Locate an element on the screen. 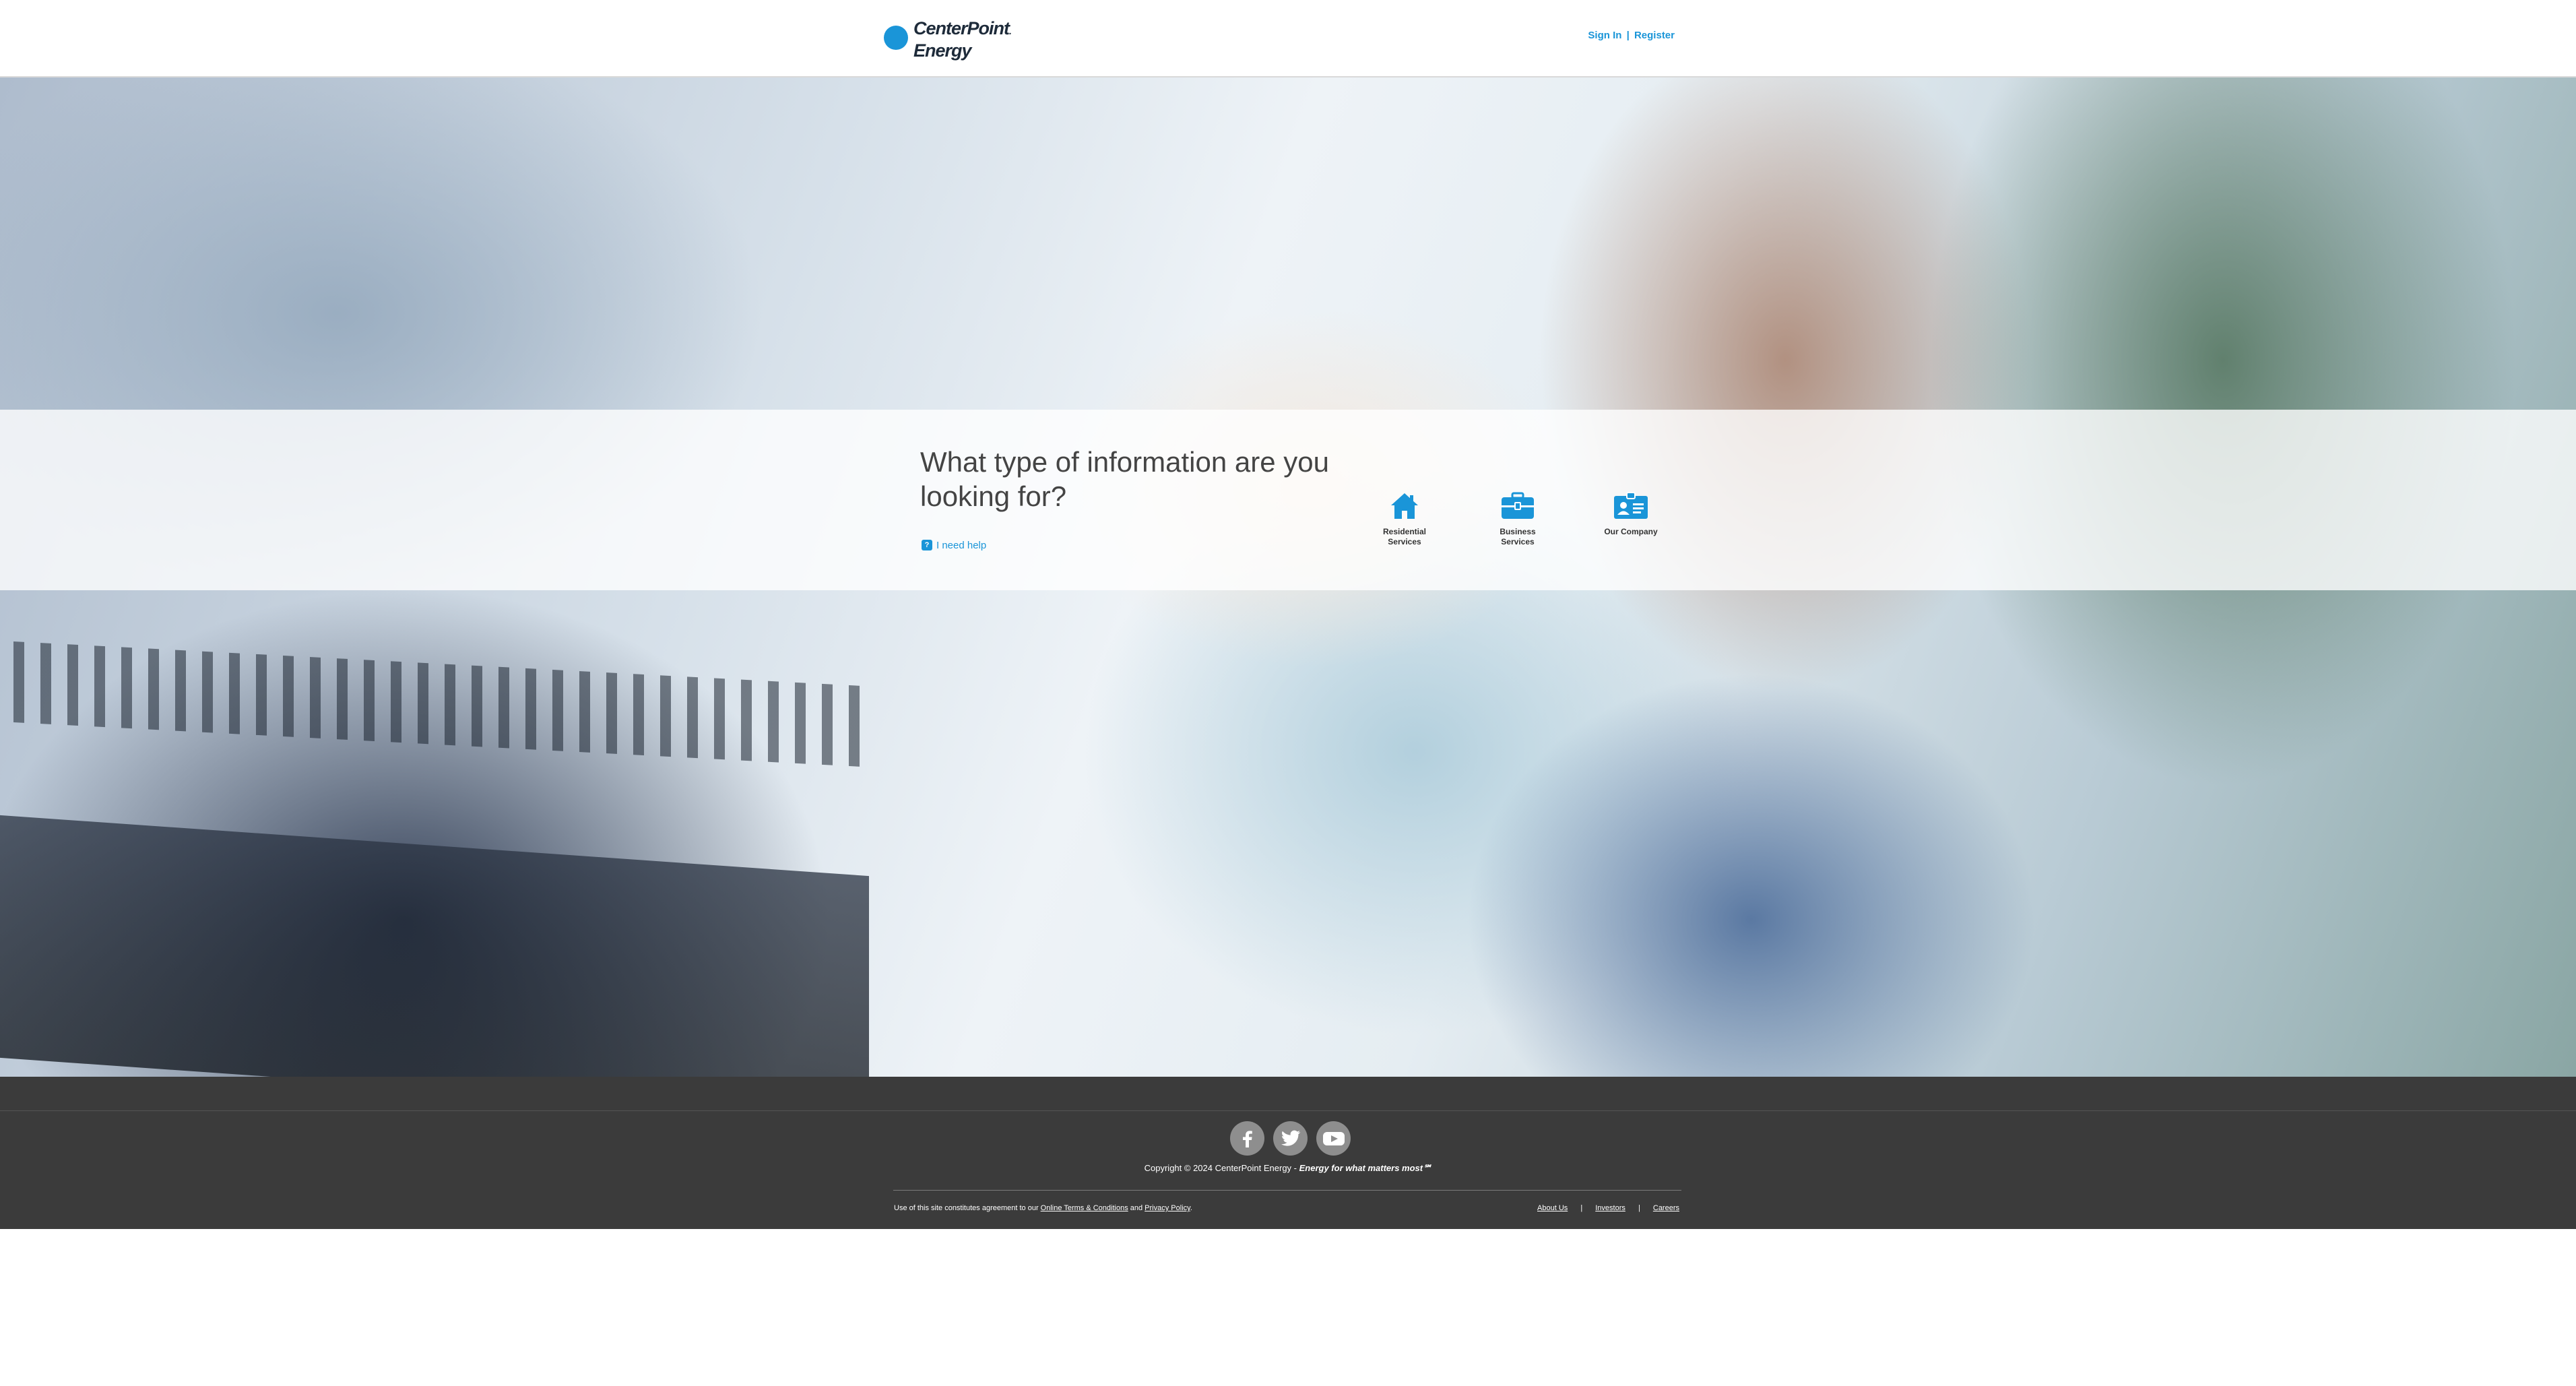 Image resolution: width=2576 pixels, height=1386 pixels. youtube-link is located at coordinates (1333, 1139).